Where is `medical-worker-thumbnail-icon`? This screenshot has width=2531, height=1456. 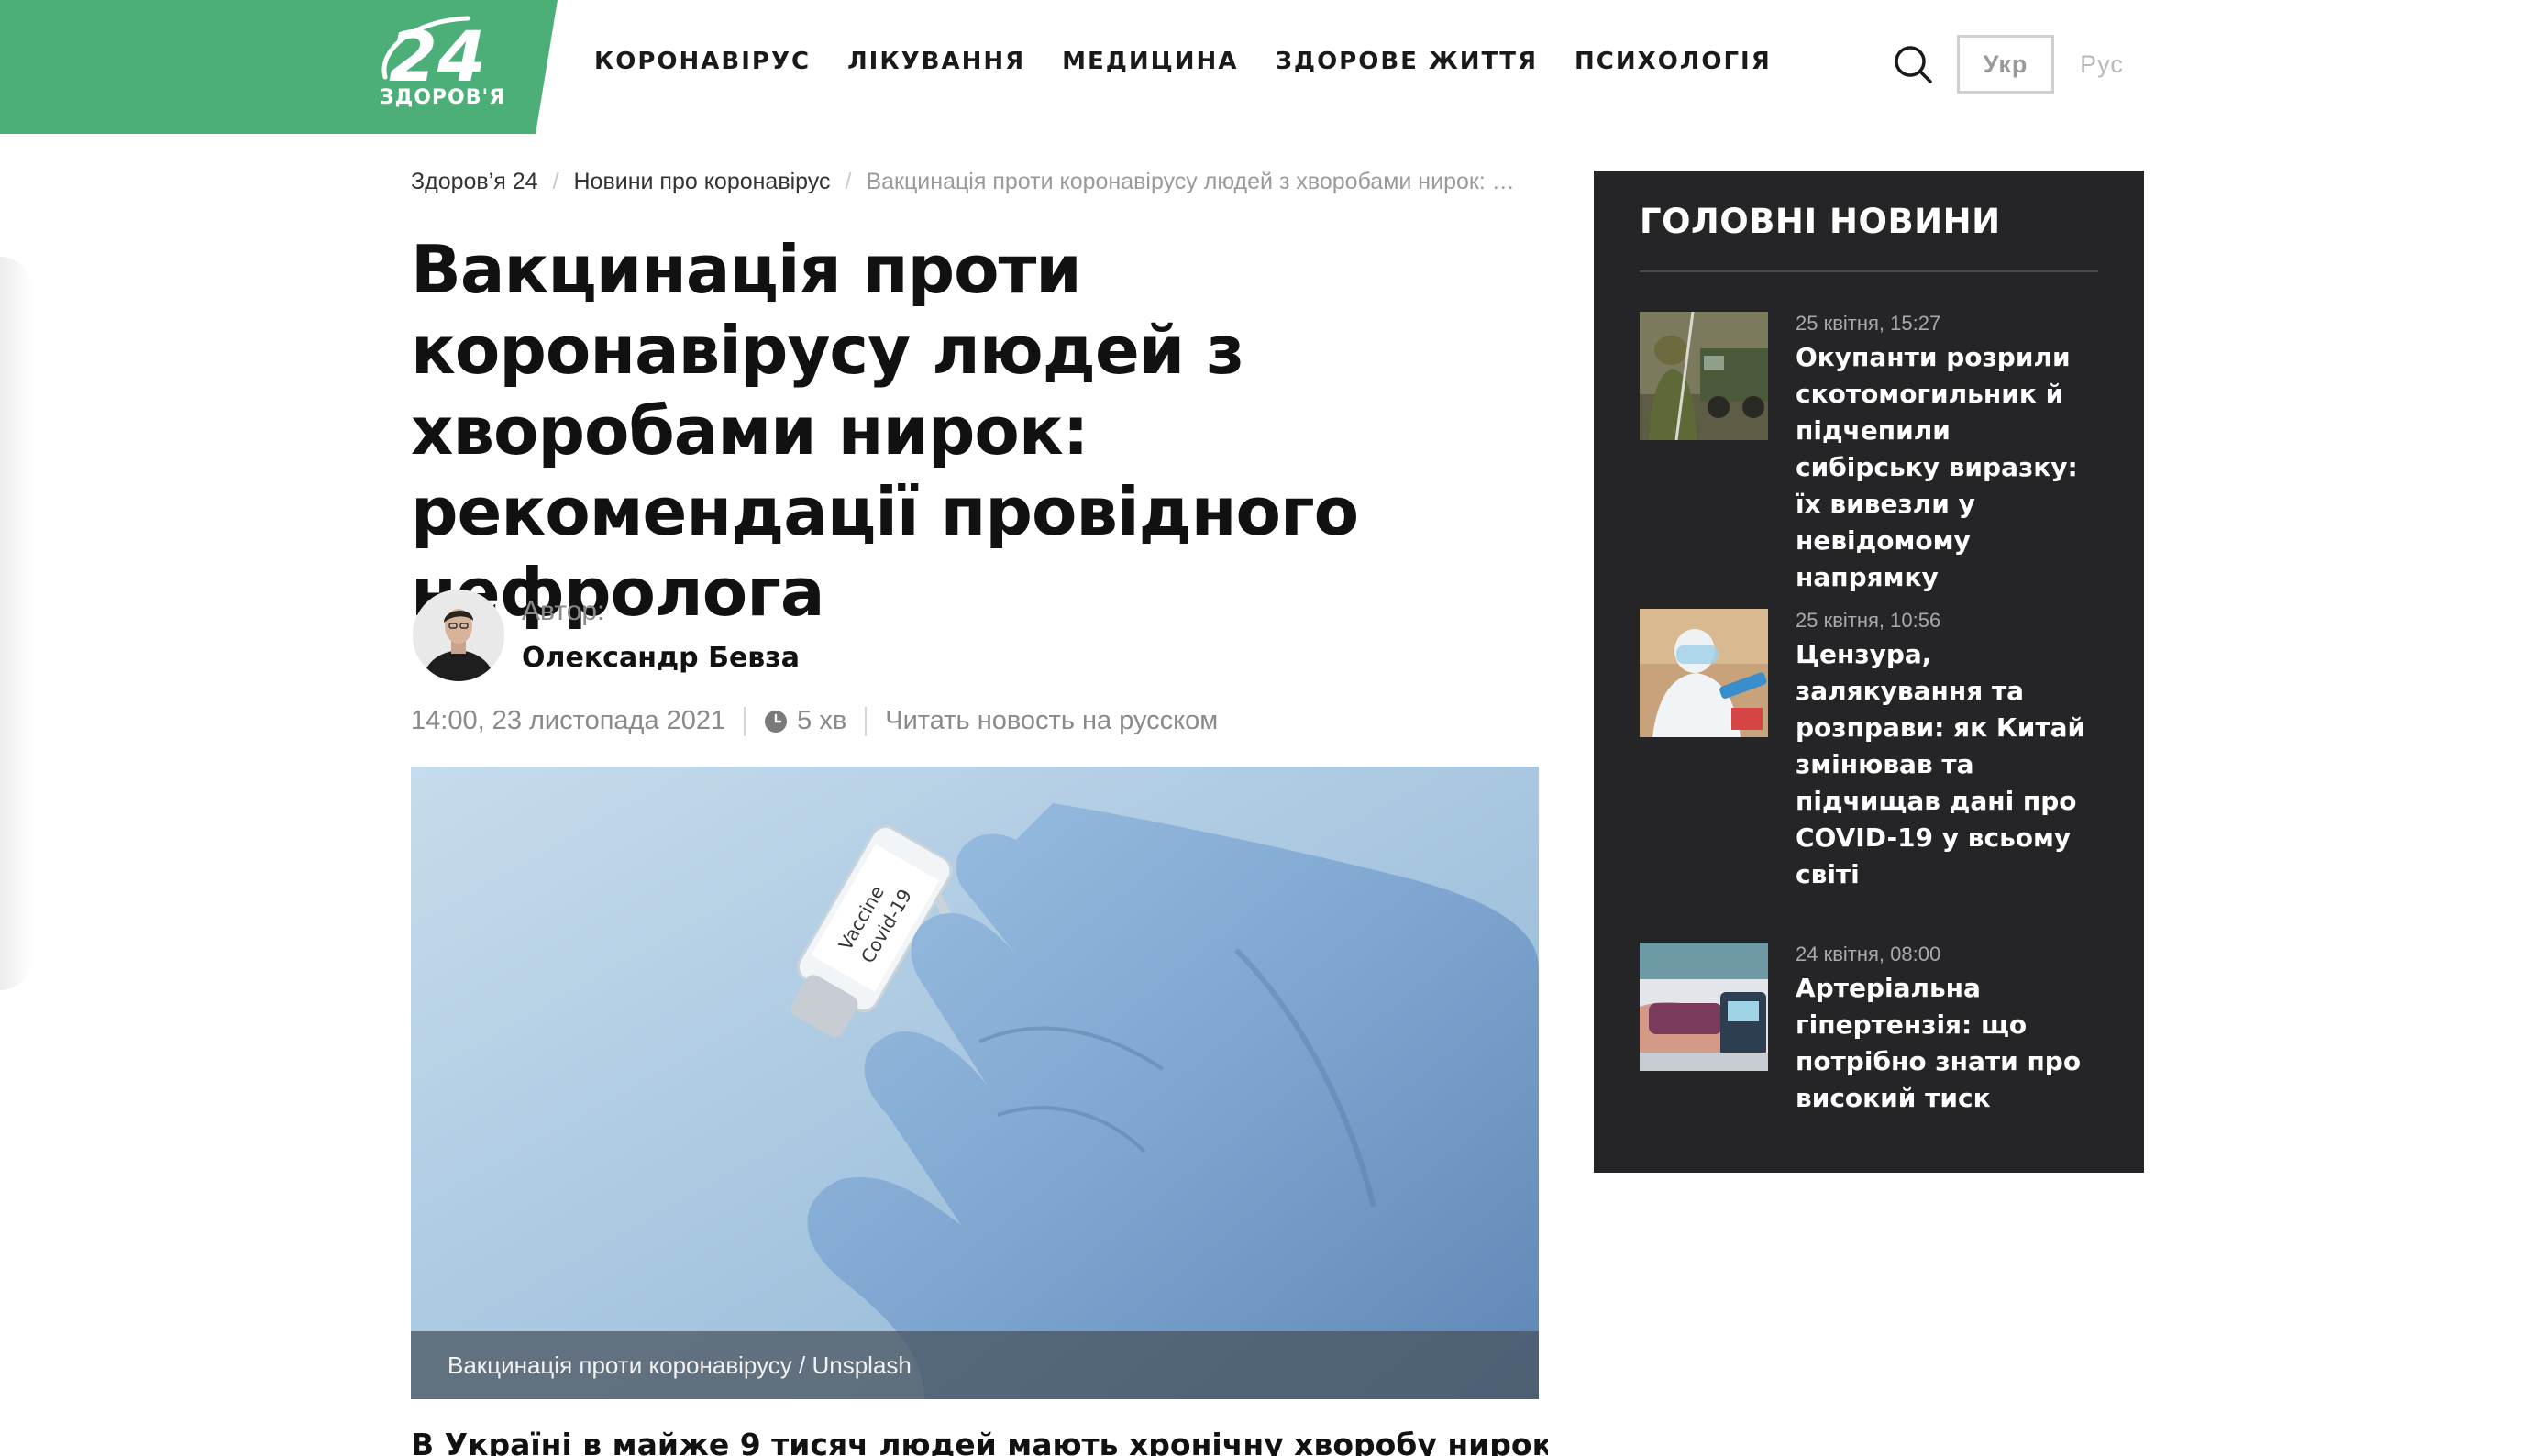
medical-worker-thumbnail-icon is located at coordinates (1704, 673).